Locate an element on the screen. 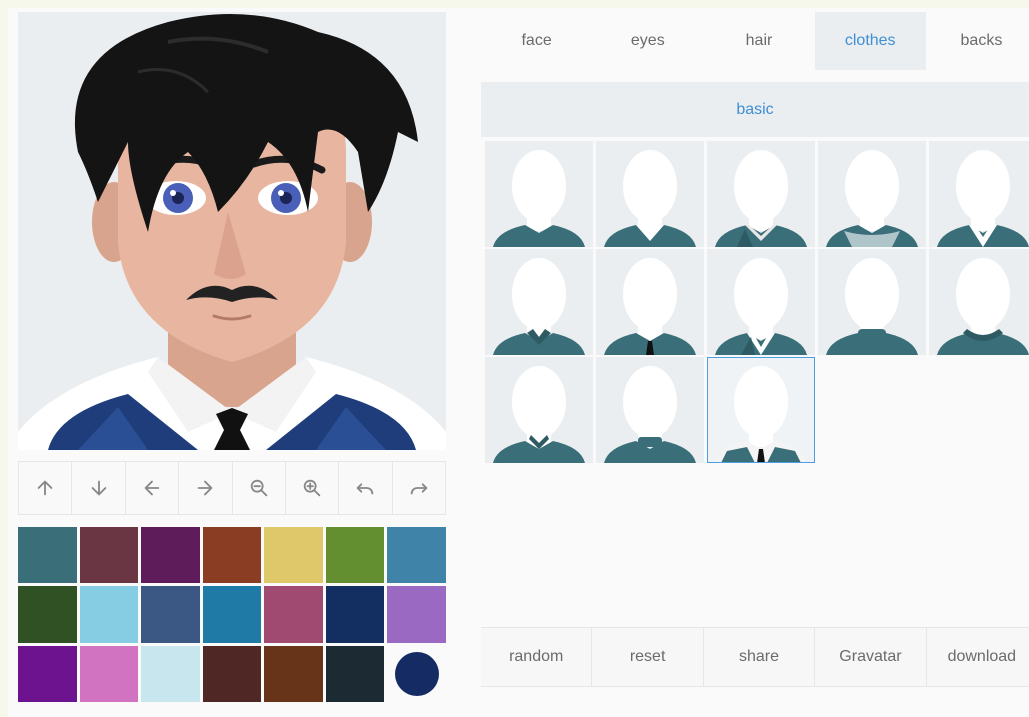 The image size is (1029, 717). subcategory-basic: basic is located at coordinates (755, 109).